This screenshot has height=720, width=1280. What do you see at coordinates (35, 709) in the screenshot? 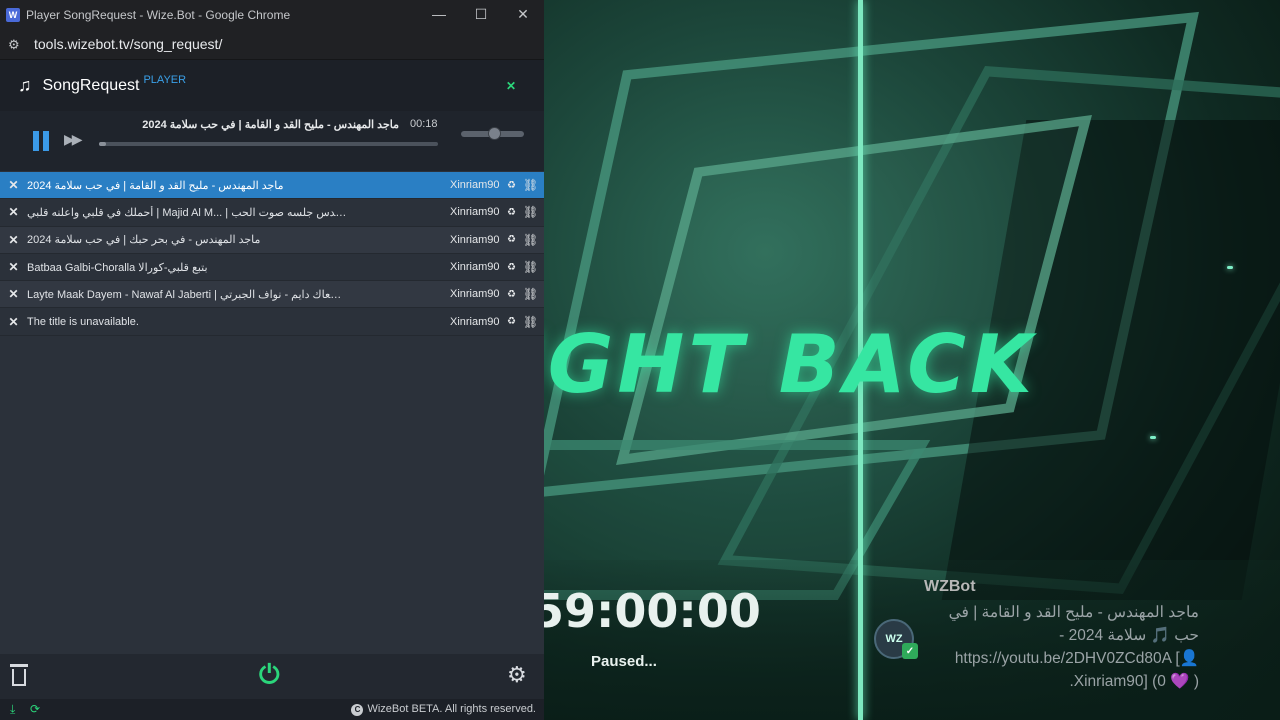
I see `refresh-icon: ⟳` at bounding box center [35, 709].